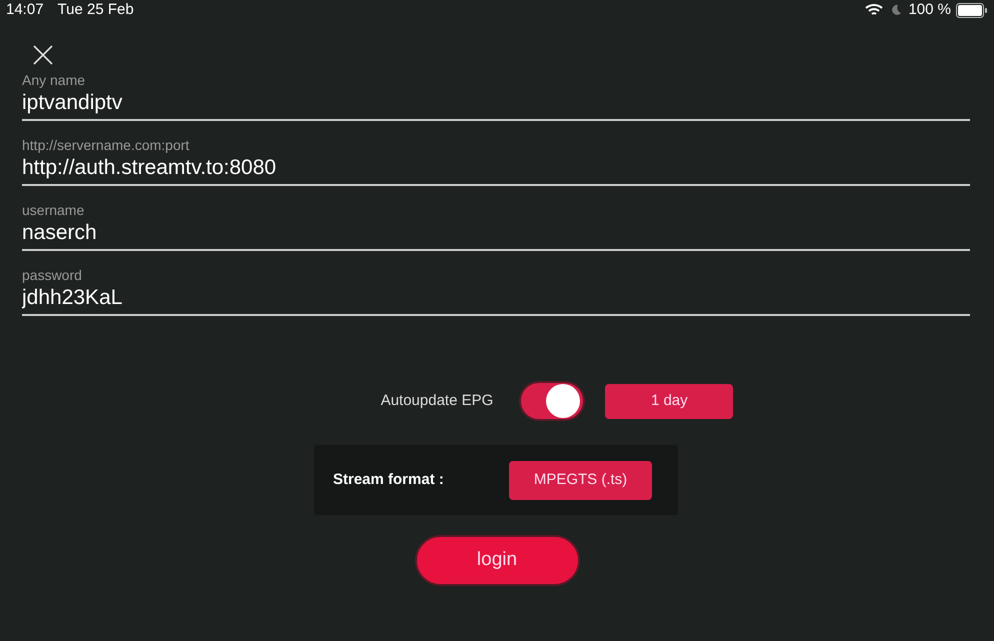 This screenshot has width=994, height=641. Describe the element at coordinates (874, 10) in the screenshot. I see `wifi-icon` at that location.